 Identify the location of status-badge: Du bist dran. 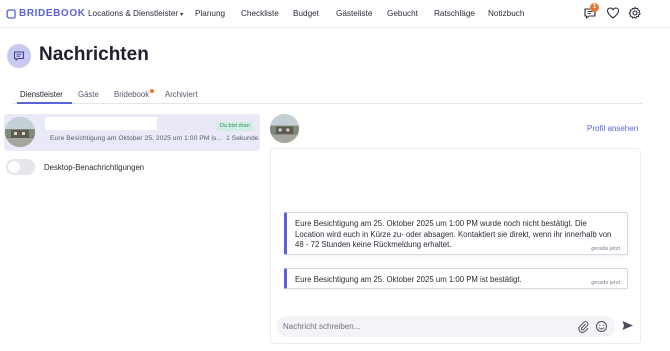
(235, 126).